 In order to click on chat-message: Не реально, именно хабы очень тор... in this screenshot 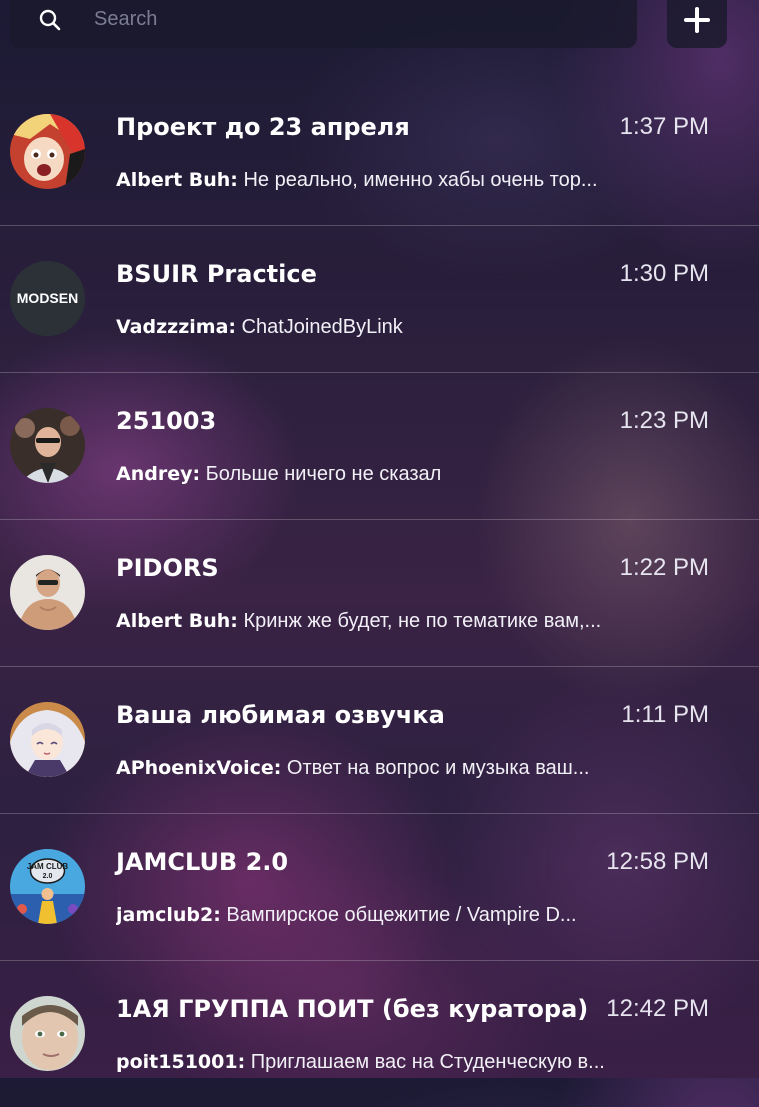, I will do `click(417, 180)`.